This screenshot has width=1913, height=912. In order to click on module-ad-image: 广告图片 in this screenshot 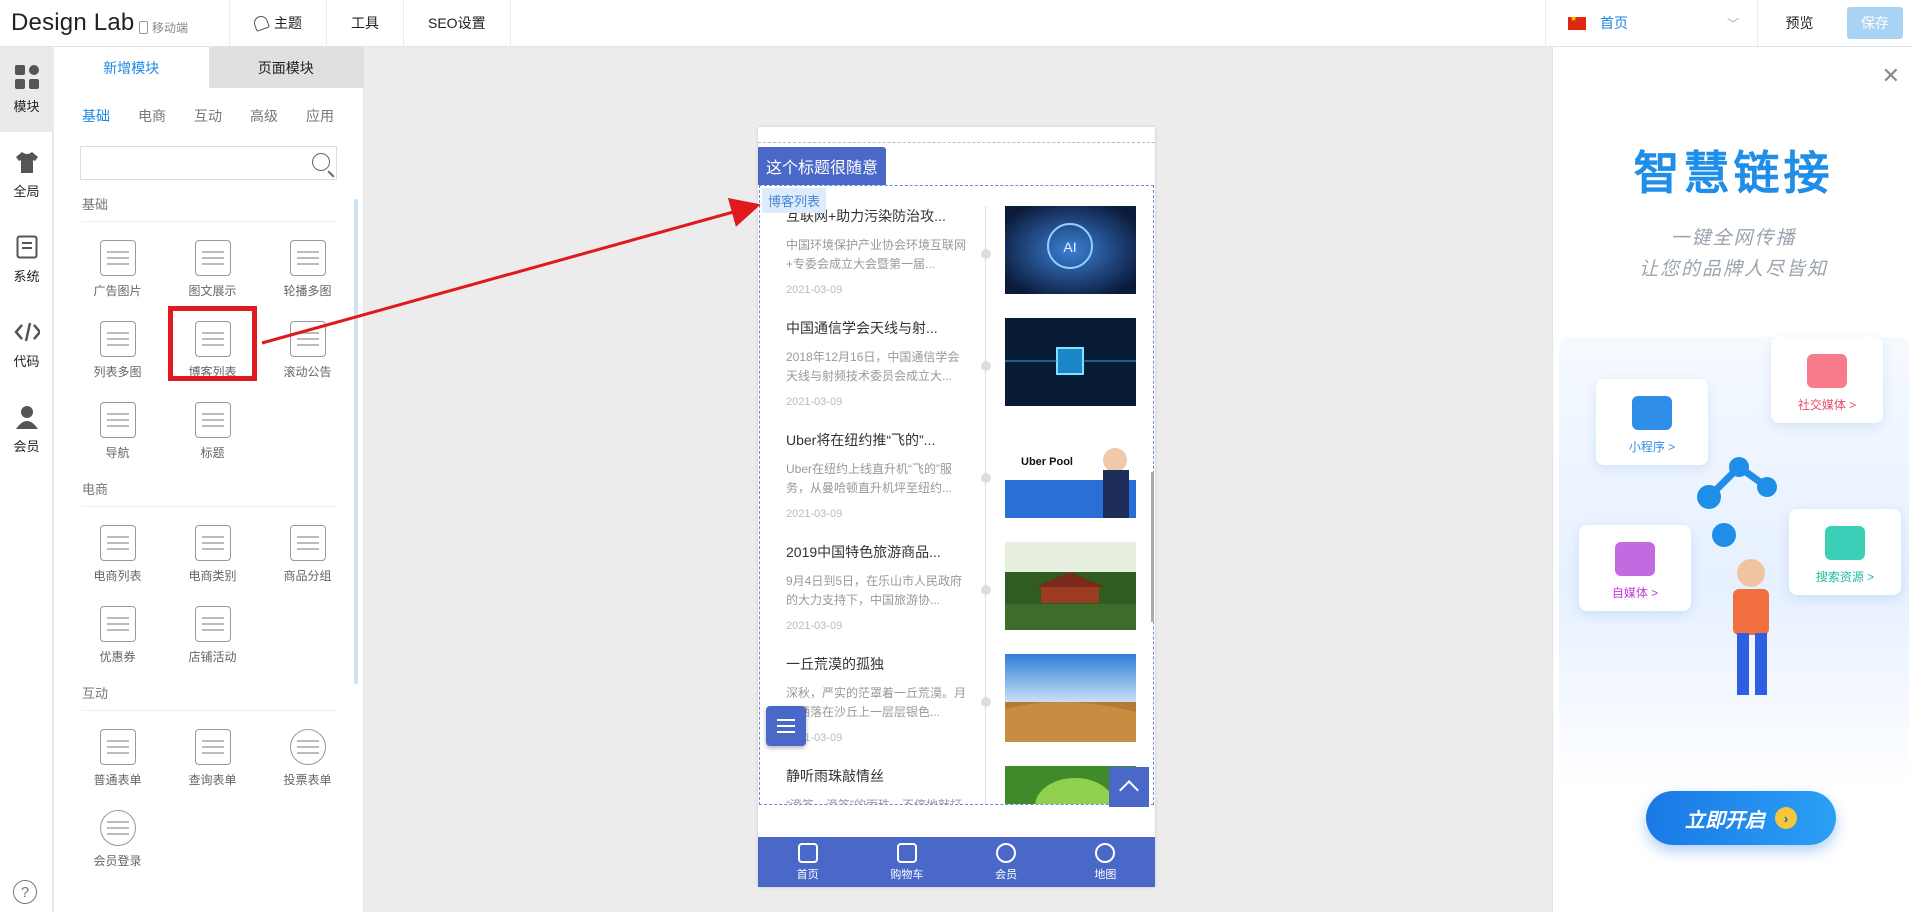, I will do `click(117, 262)`.